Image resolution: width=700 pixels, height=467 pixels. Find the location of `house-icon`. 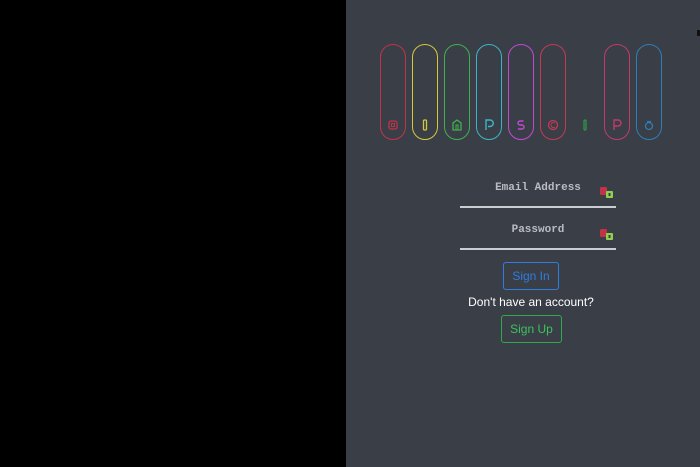

house-icon is located at coordinates (457, 125).